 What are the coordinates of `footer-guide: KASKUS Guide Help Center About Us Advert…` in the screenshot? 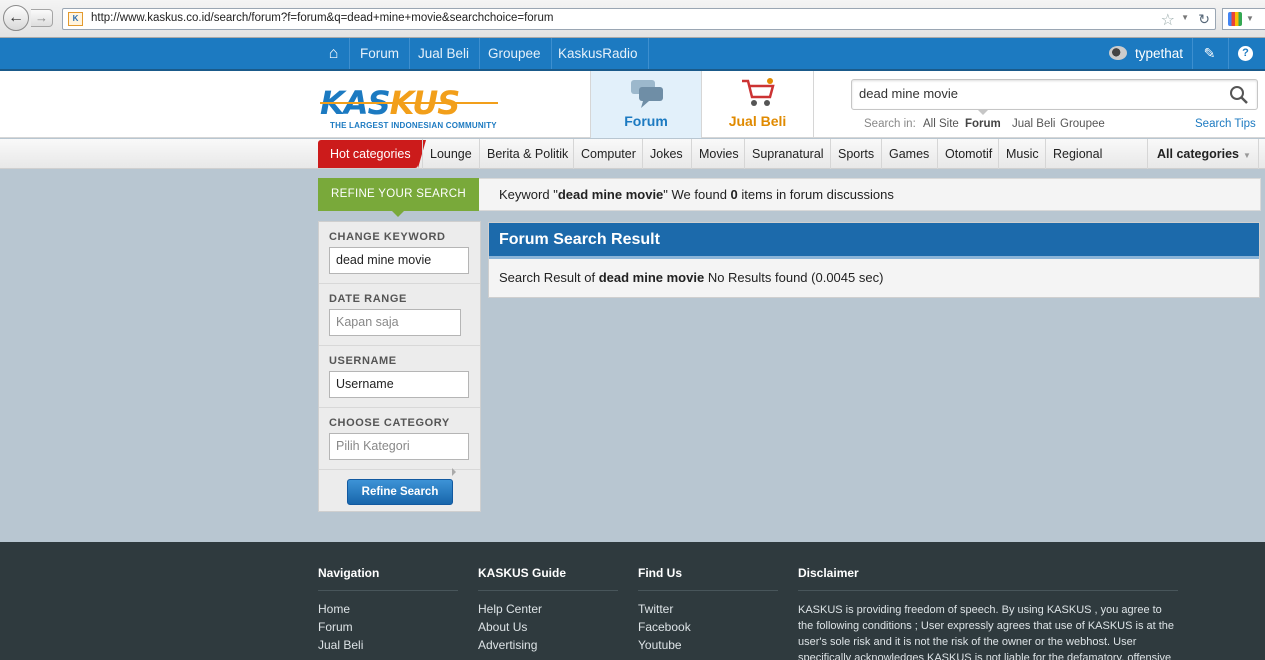 It's located at (548, 609).